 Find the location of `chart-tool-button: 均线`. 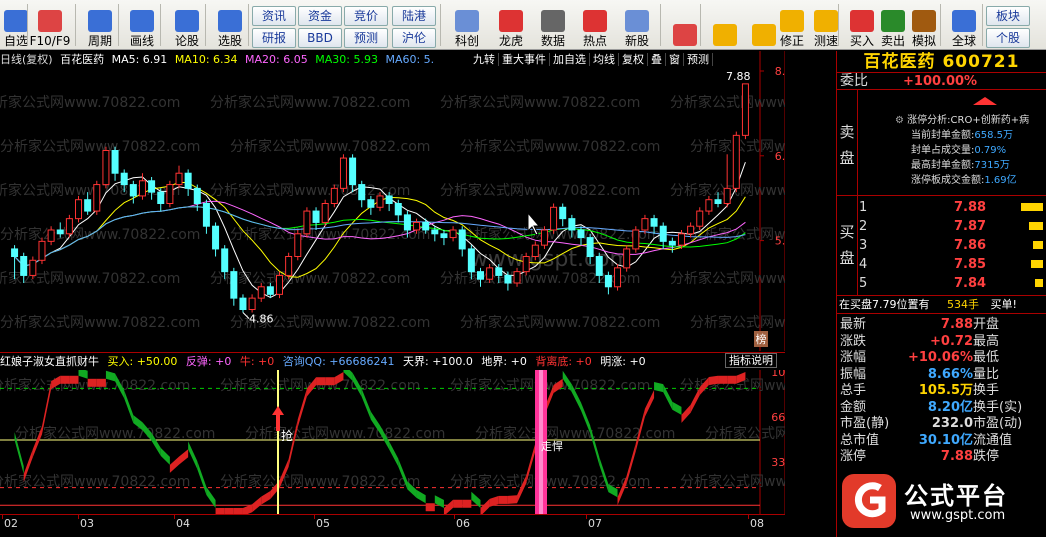

chart-tool-button: 均线 is located at coordinates (604, 59).